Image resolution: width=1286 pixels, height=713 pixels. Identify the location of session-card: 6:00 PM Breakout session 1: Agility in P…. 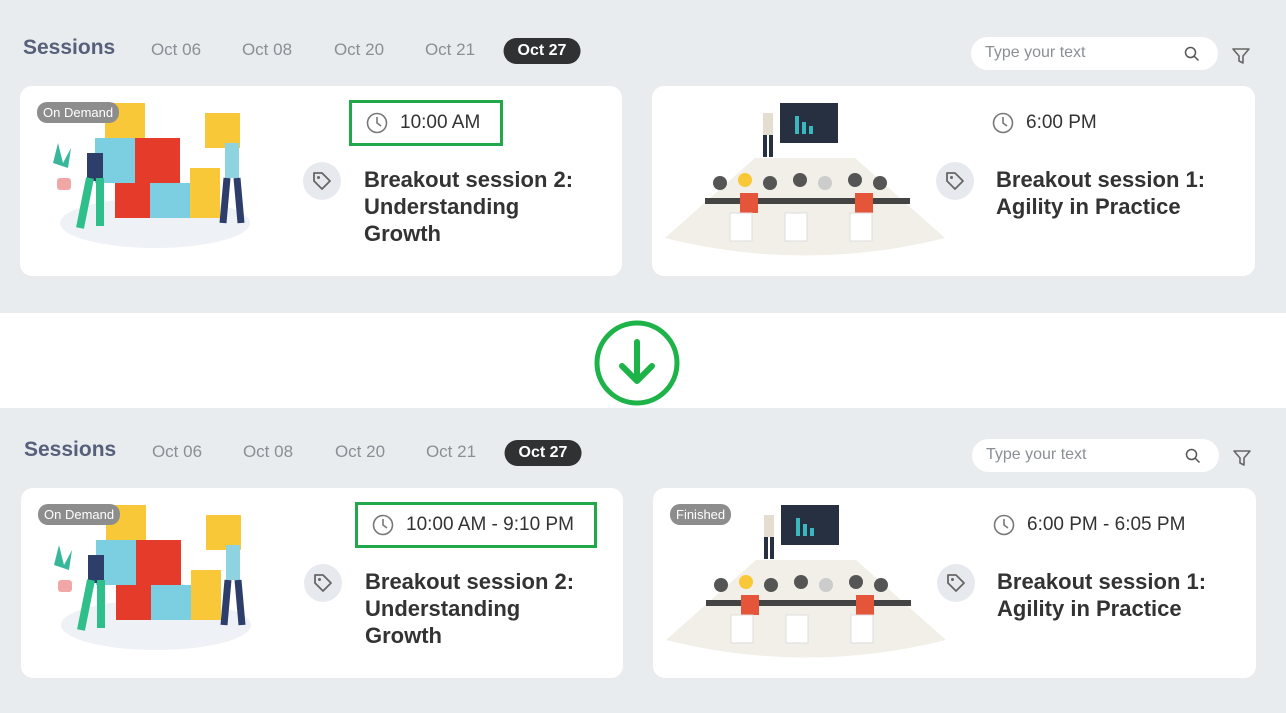
(953, 181).